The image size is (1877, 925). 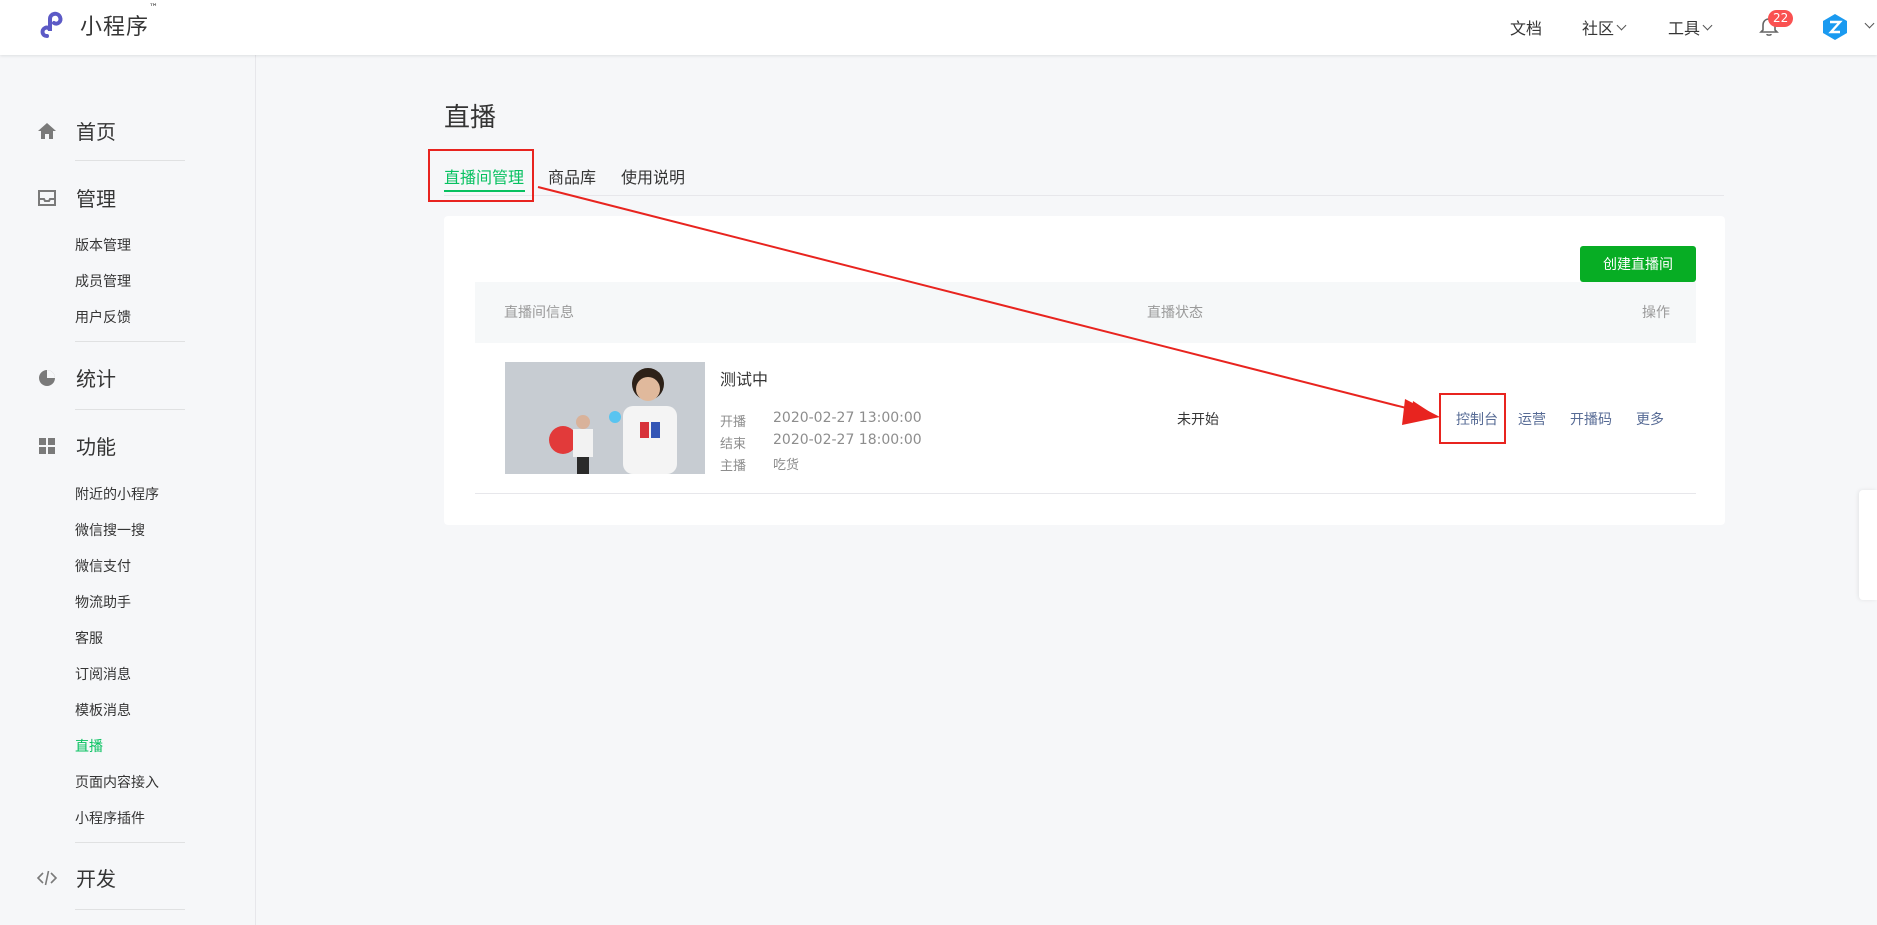 I want to click on sidebar-group-features: 功能, so click(x=76, y=445).